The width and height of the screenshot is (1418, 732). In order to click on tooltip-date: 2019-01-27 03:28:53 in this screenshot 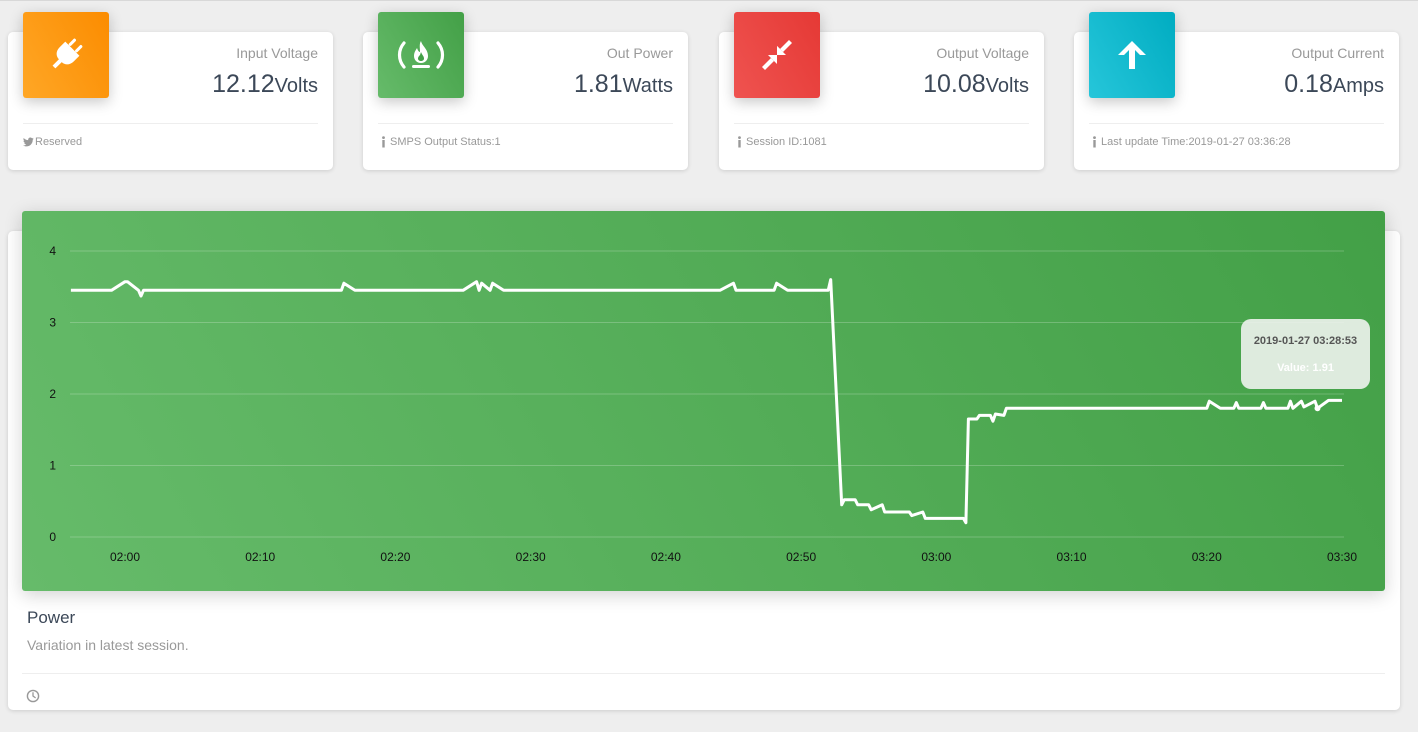, I will do `click(1305, 341)`.